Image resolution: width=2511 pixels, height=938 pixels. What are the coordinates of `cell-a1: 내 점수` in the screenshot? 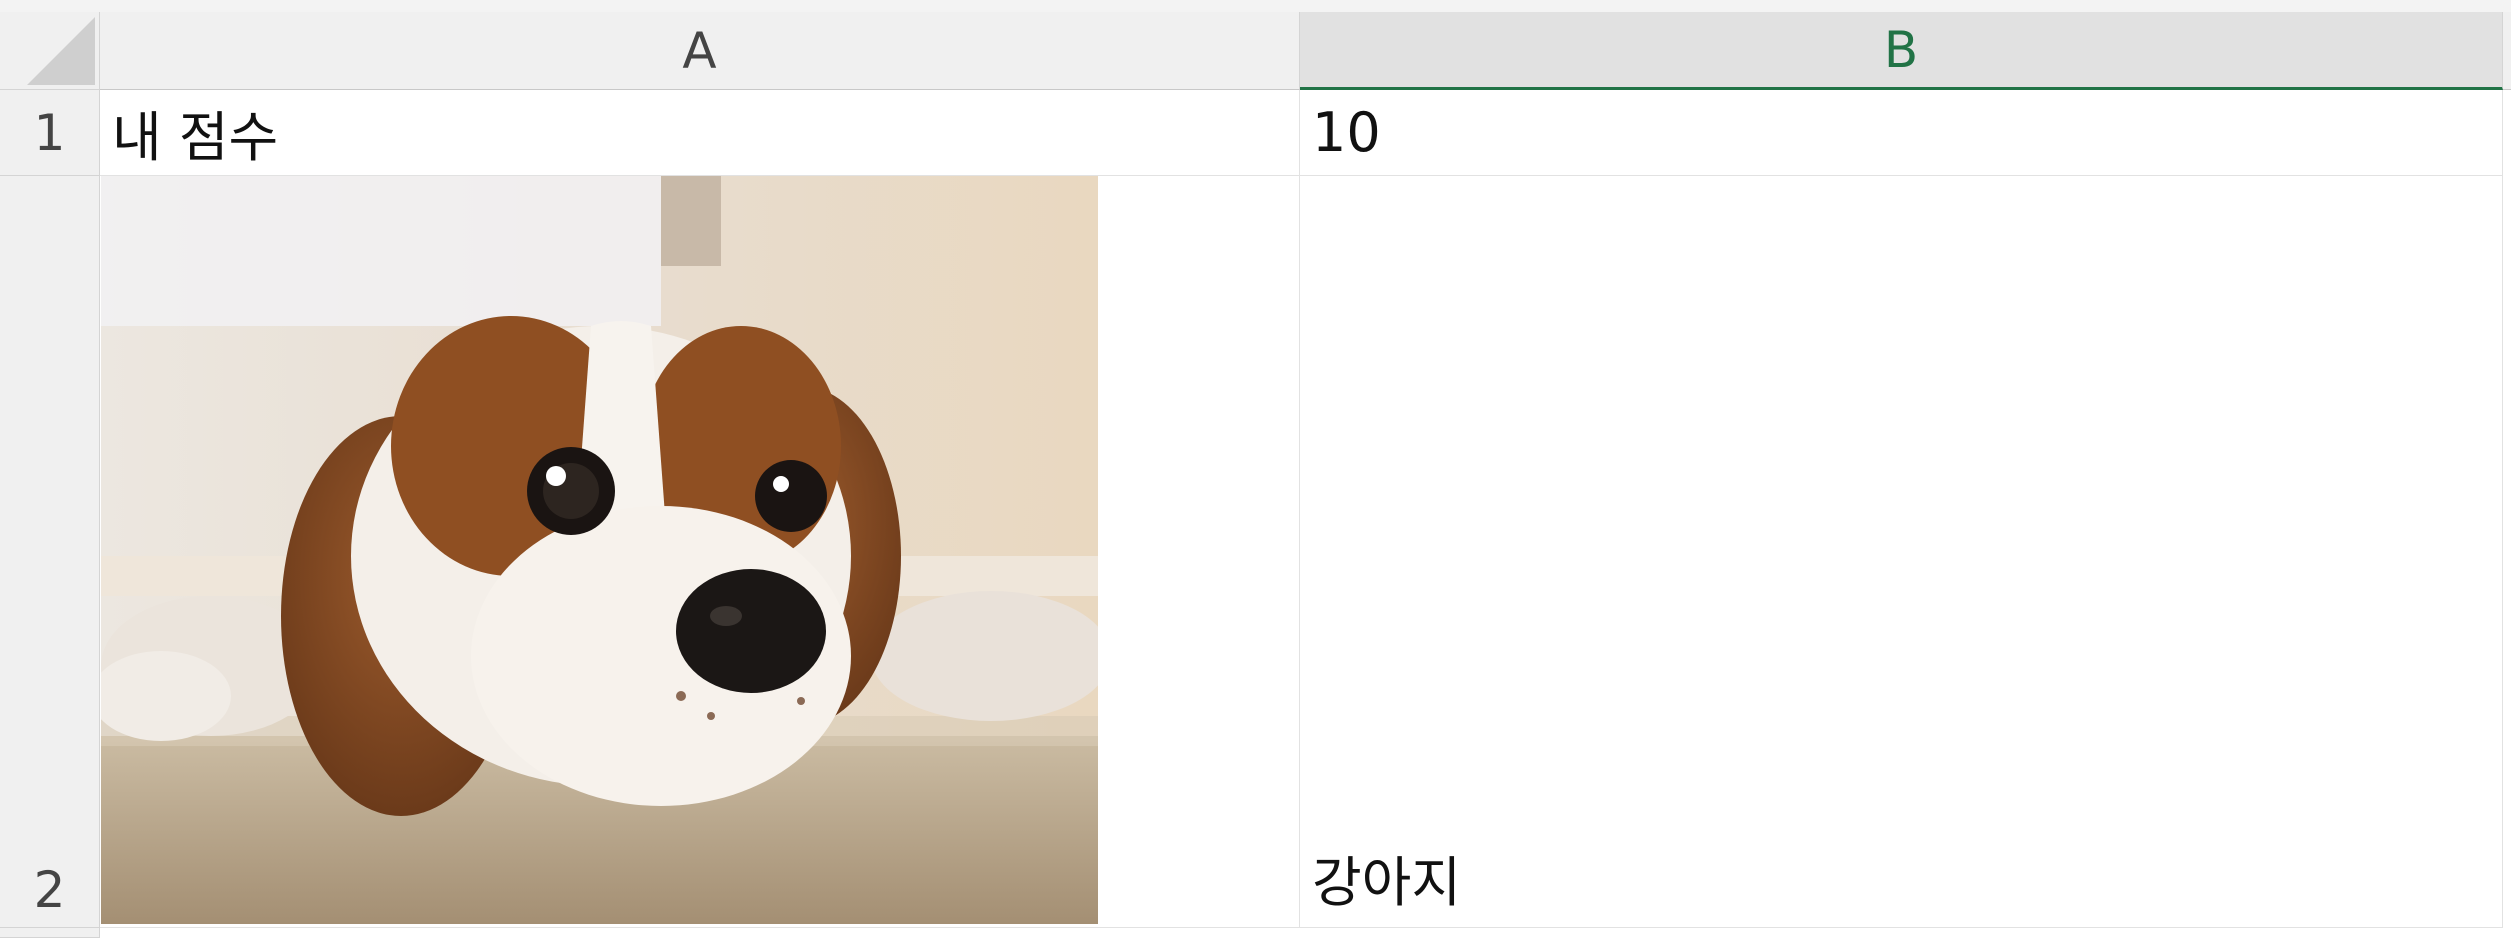 It's located at (700, 133).